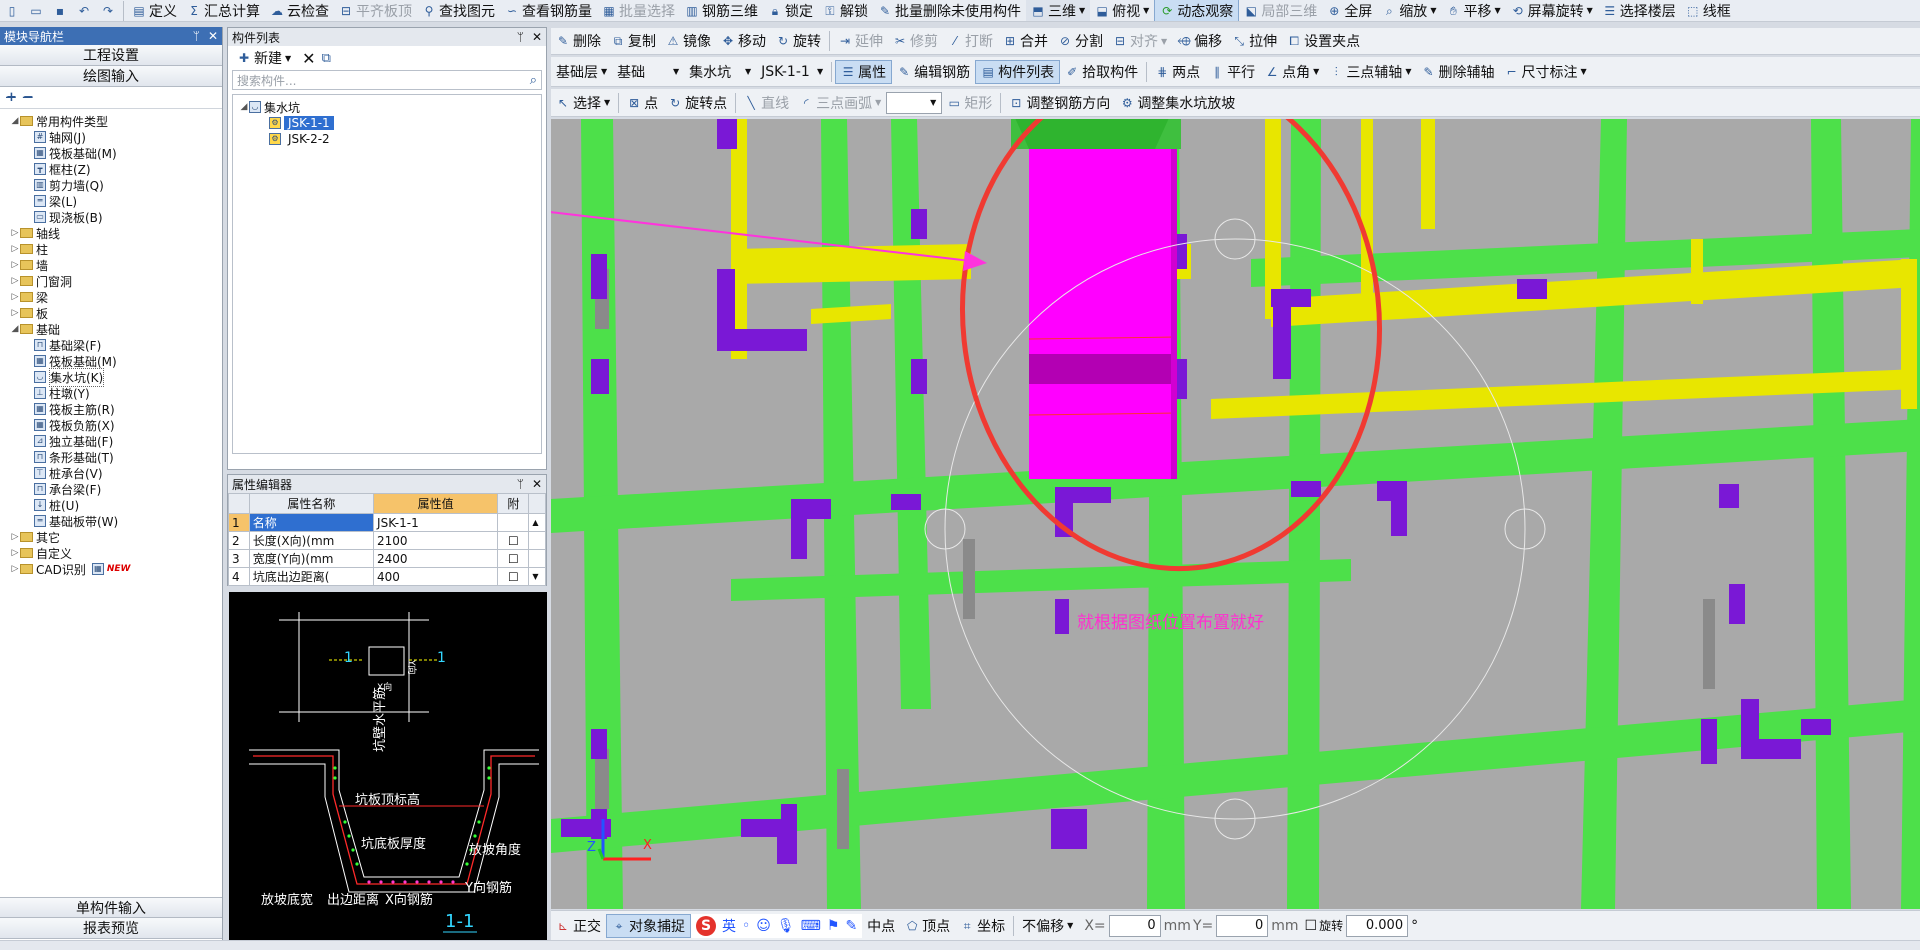 This screenshot has width=1920, height=950. Describe the element at coordinates (387, 123) in the screenshot. I see `component-item-selected: ⚙ JSK-1-1` at that location.